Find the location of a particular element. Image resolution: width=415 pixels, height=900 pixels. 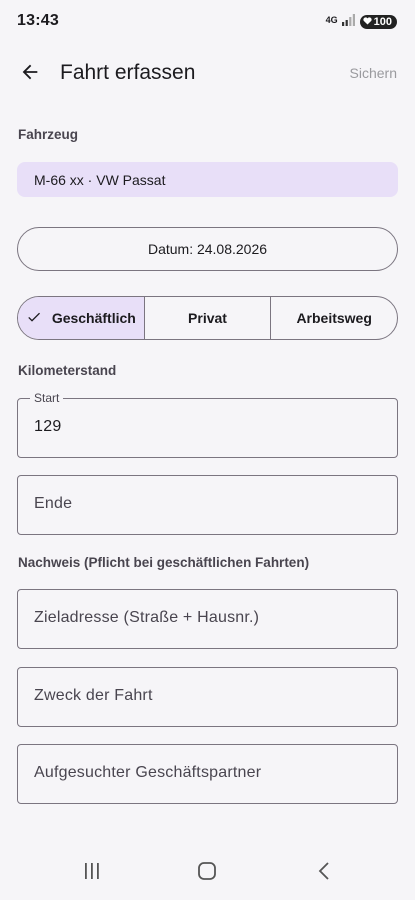

odometer-start-label: Start is located at coordinates (47, 398).